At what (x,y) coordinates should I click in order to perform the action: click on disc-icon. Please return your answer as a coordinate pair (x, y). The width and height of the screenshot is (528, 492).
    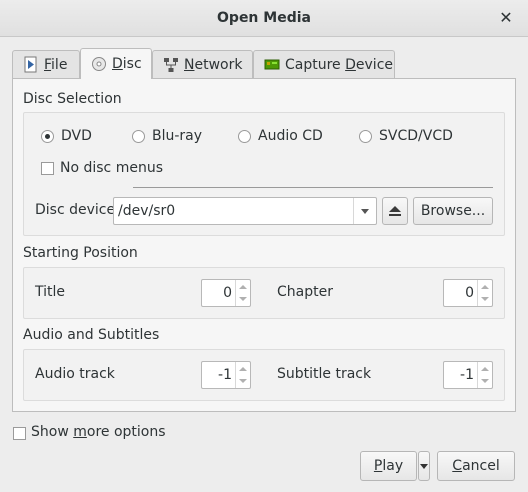
    Looking at the image, I should click on (99, 64).